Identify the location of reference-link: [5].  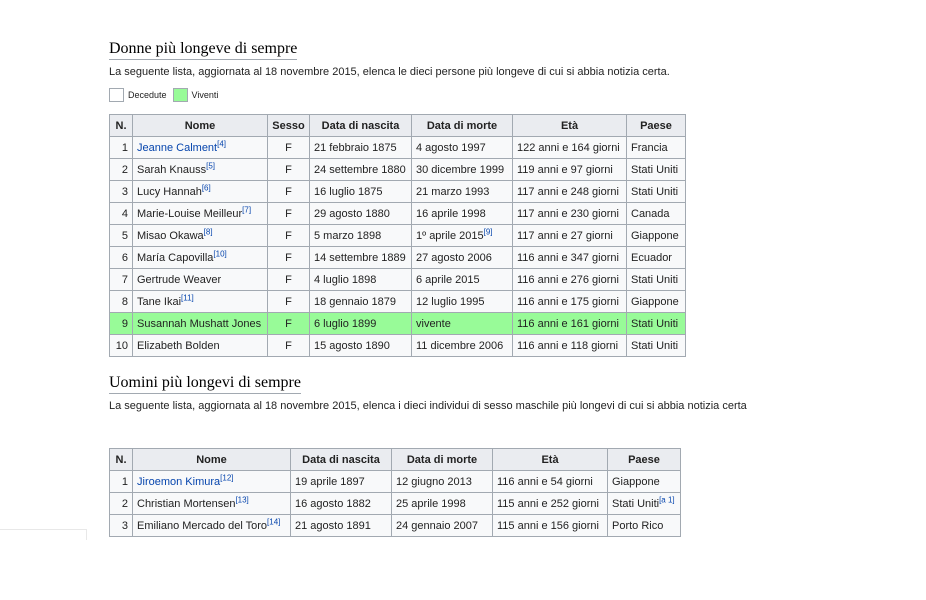
(210, 165).